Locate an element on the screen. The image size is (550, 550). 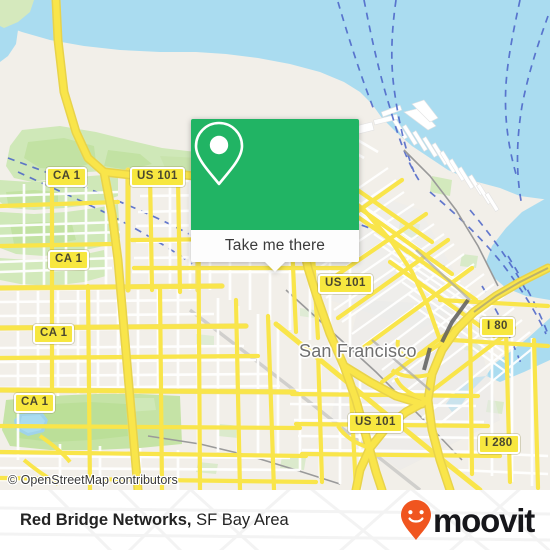
place-name-secondary: SF Bay Area is located at coordinates (242, 519).